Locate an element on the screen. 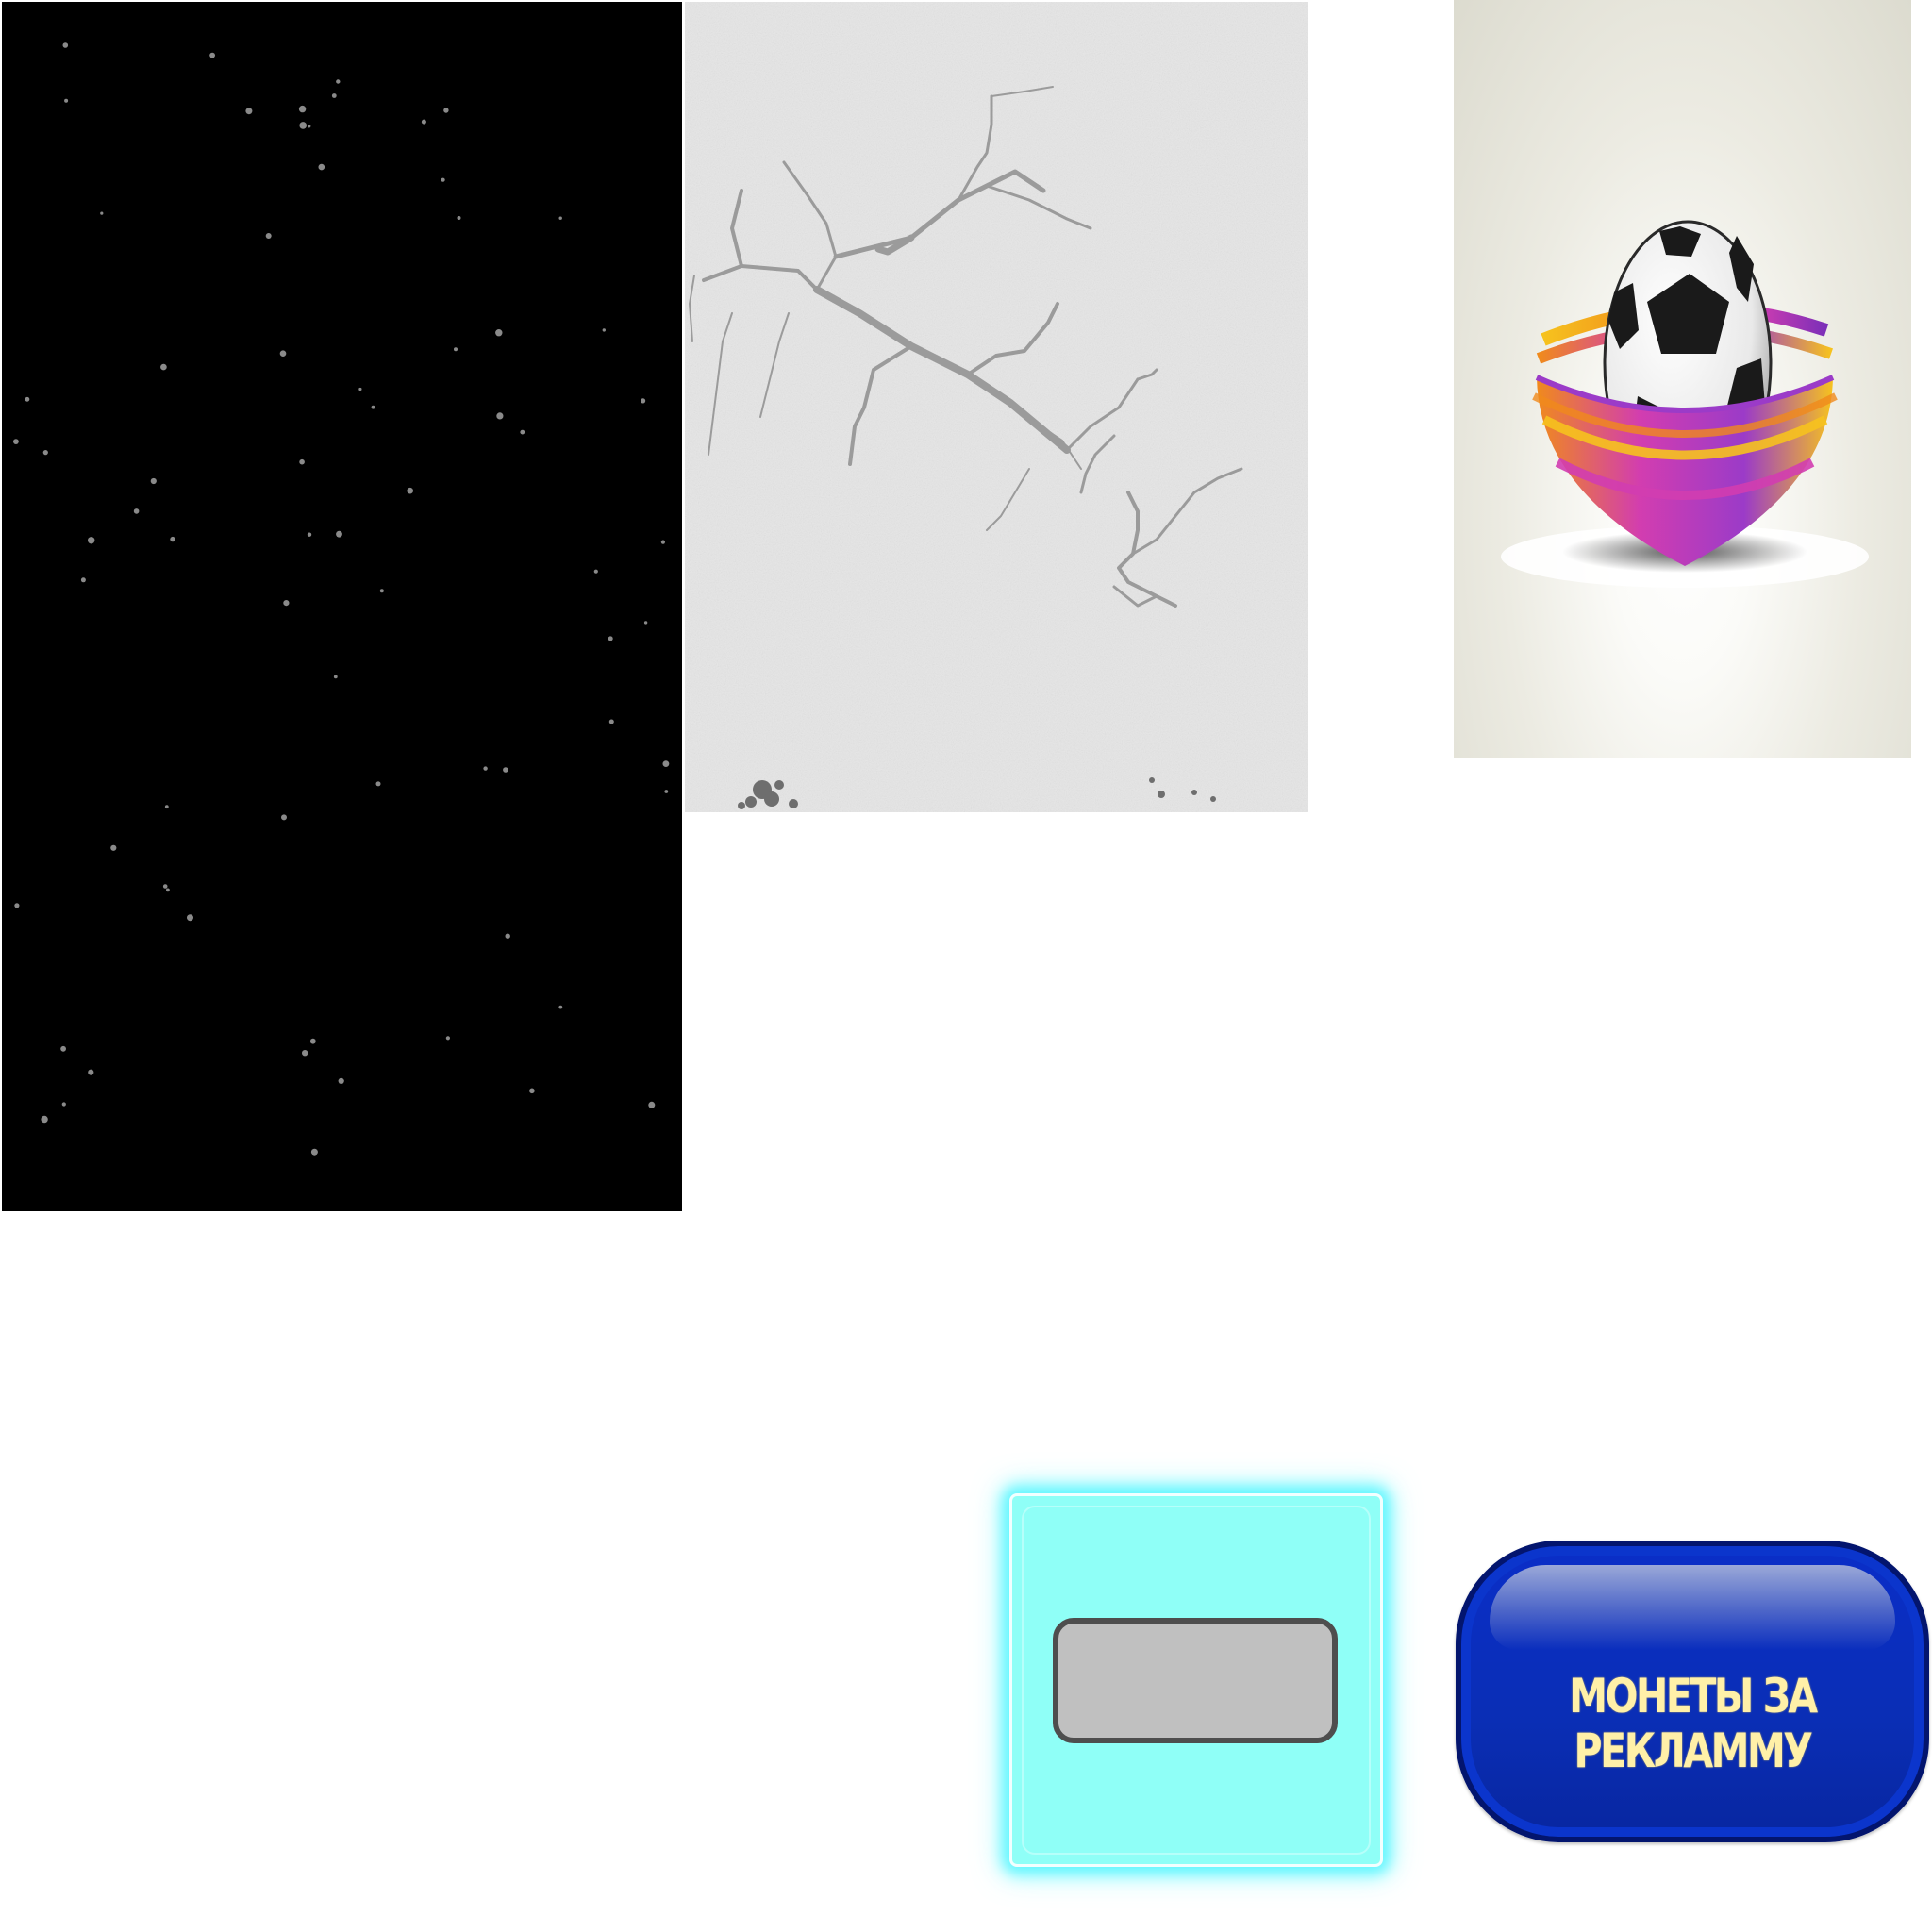  soccer-ball-icon is located at coordinates (1685, 404).